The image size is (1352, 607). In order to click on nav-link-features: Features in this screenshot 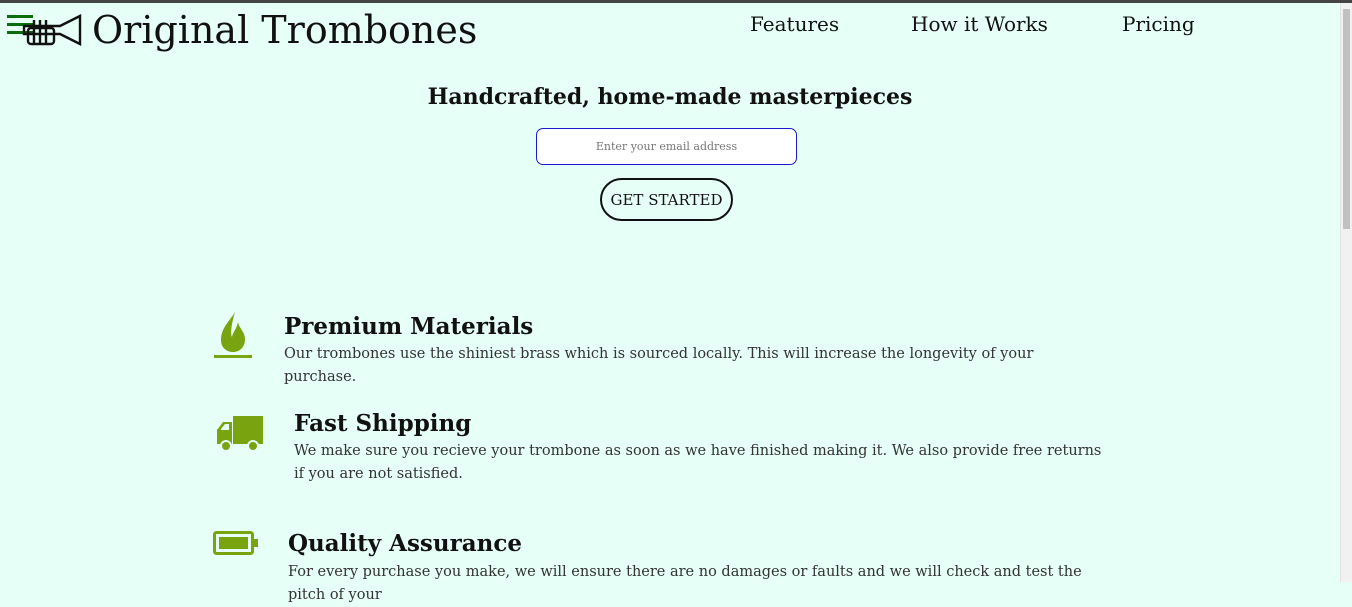, I will do `click(794, 24)`.